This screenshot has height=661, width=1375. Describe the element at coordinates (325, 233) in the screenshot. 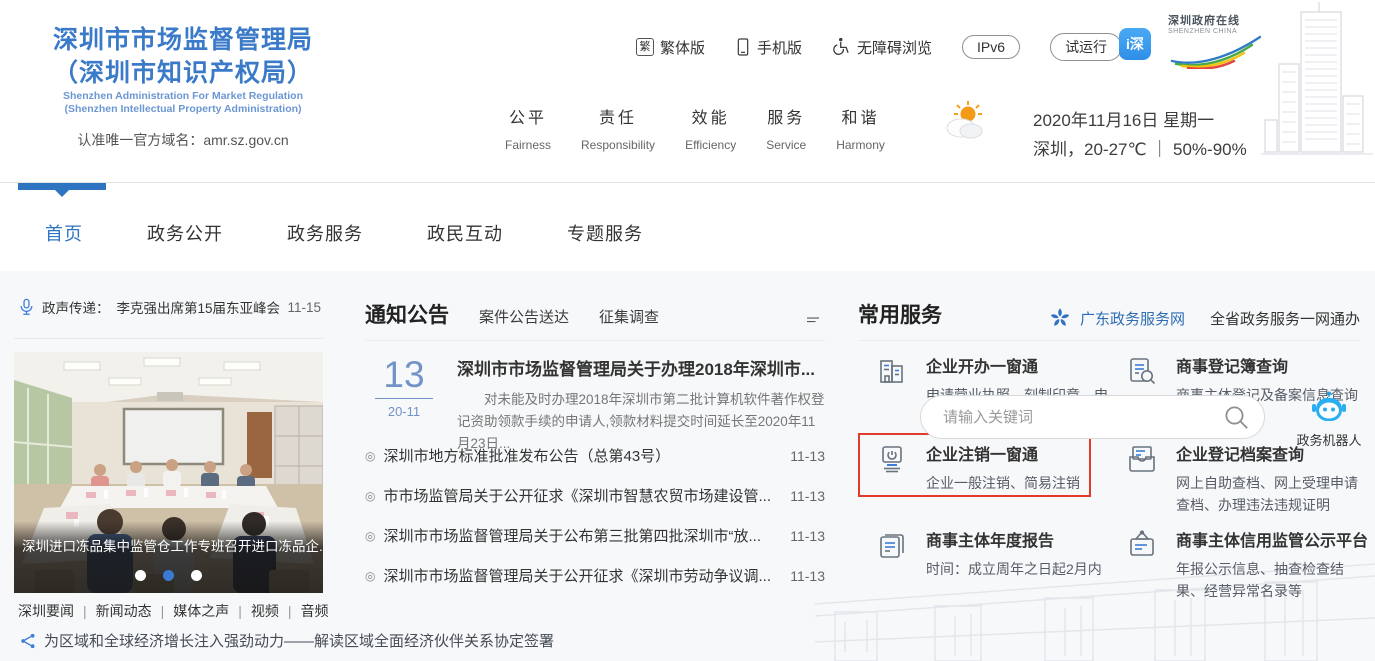

I see `tab-gov-services: 政务服务` at that location.